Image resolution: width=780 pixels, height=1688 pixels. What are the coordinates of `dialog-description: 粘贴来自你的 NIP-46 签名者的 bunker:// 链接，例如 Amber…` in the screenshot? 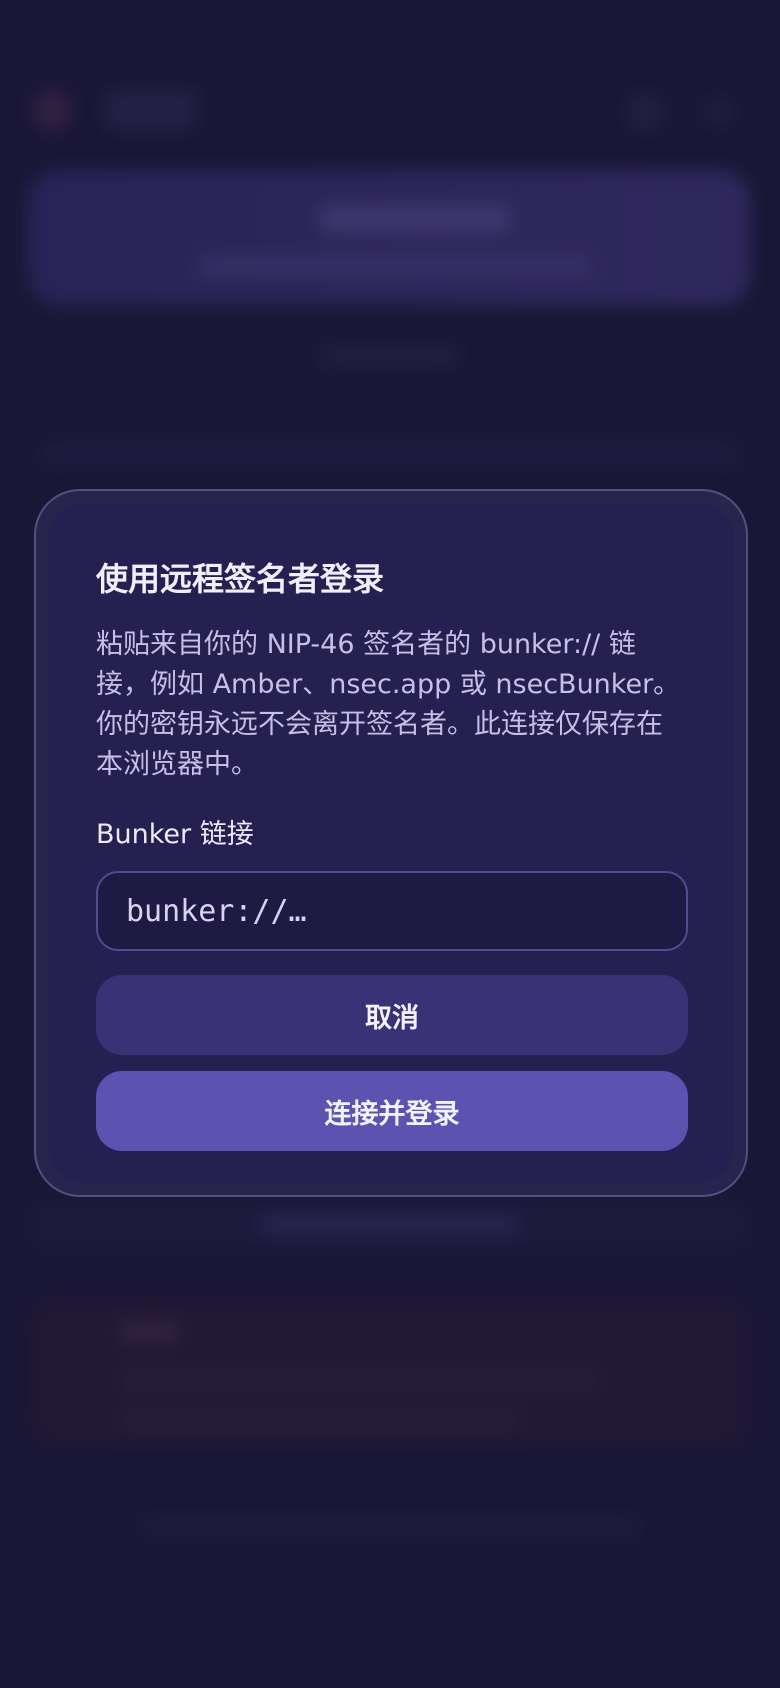 It's located at (388, 704).